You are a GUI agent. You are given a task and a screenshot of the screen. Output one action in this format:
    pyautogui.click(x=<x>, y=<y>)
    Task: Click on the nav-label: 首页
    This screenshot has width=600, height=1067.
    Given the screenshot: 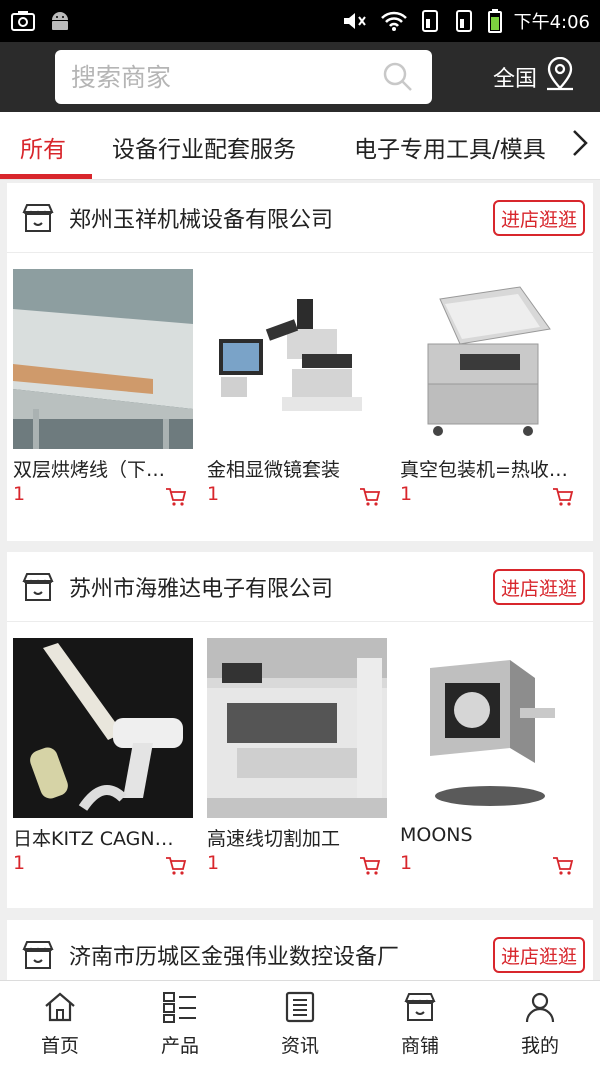 What is the action you would take?
    pyautogui.click(x=59, y=1046)
    